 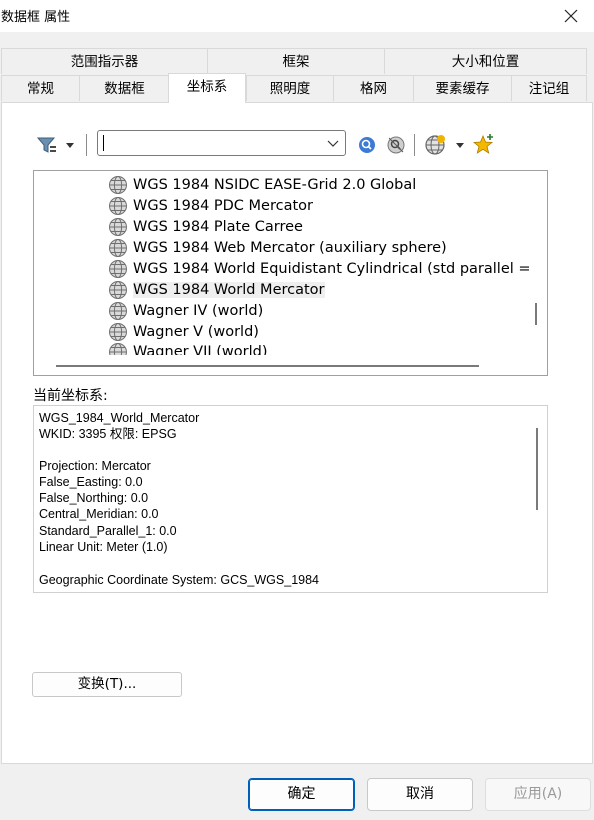 What do you see at coordinates (99, 514) in the screenshot?
I see `detail-line: Central_Meridian: 0.0` at bounding box center [99, 514].